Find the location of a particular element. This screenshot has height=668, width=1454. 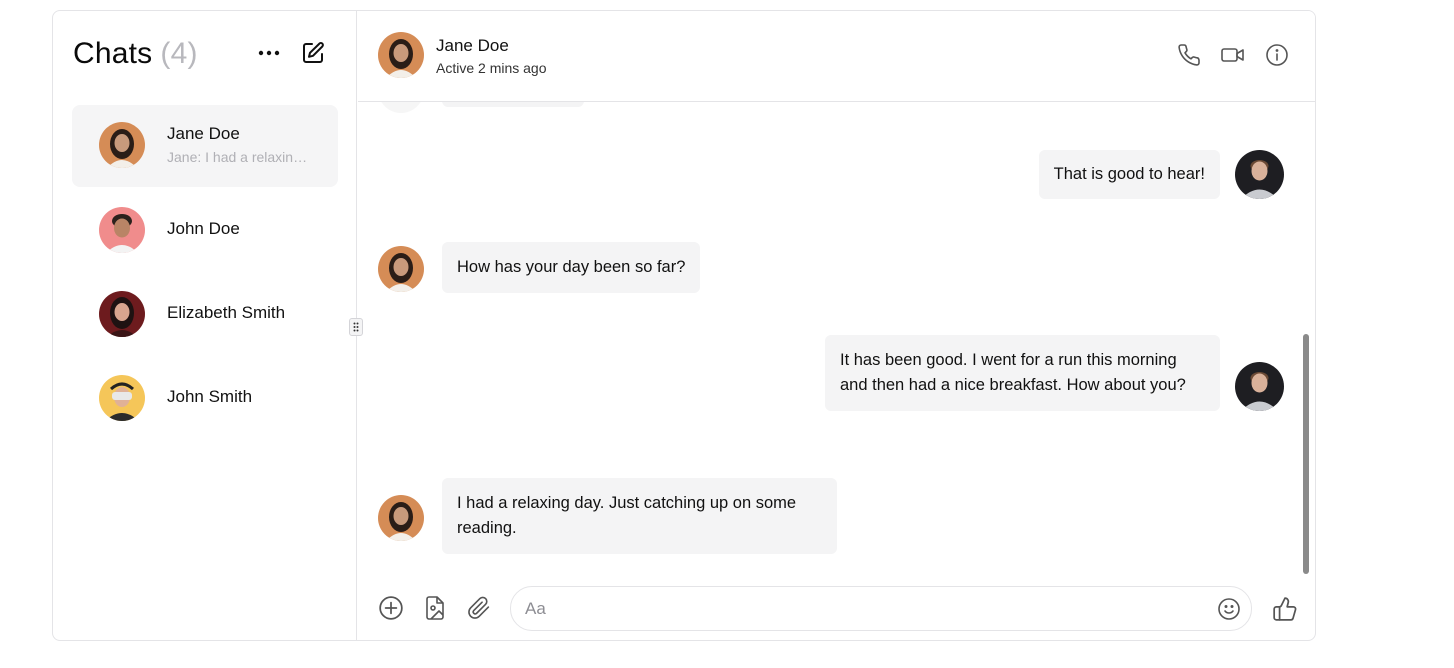

plus-circle-icon is located at coordinates (391, 608).